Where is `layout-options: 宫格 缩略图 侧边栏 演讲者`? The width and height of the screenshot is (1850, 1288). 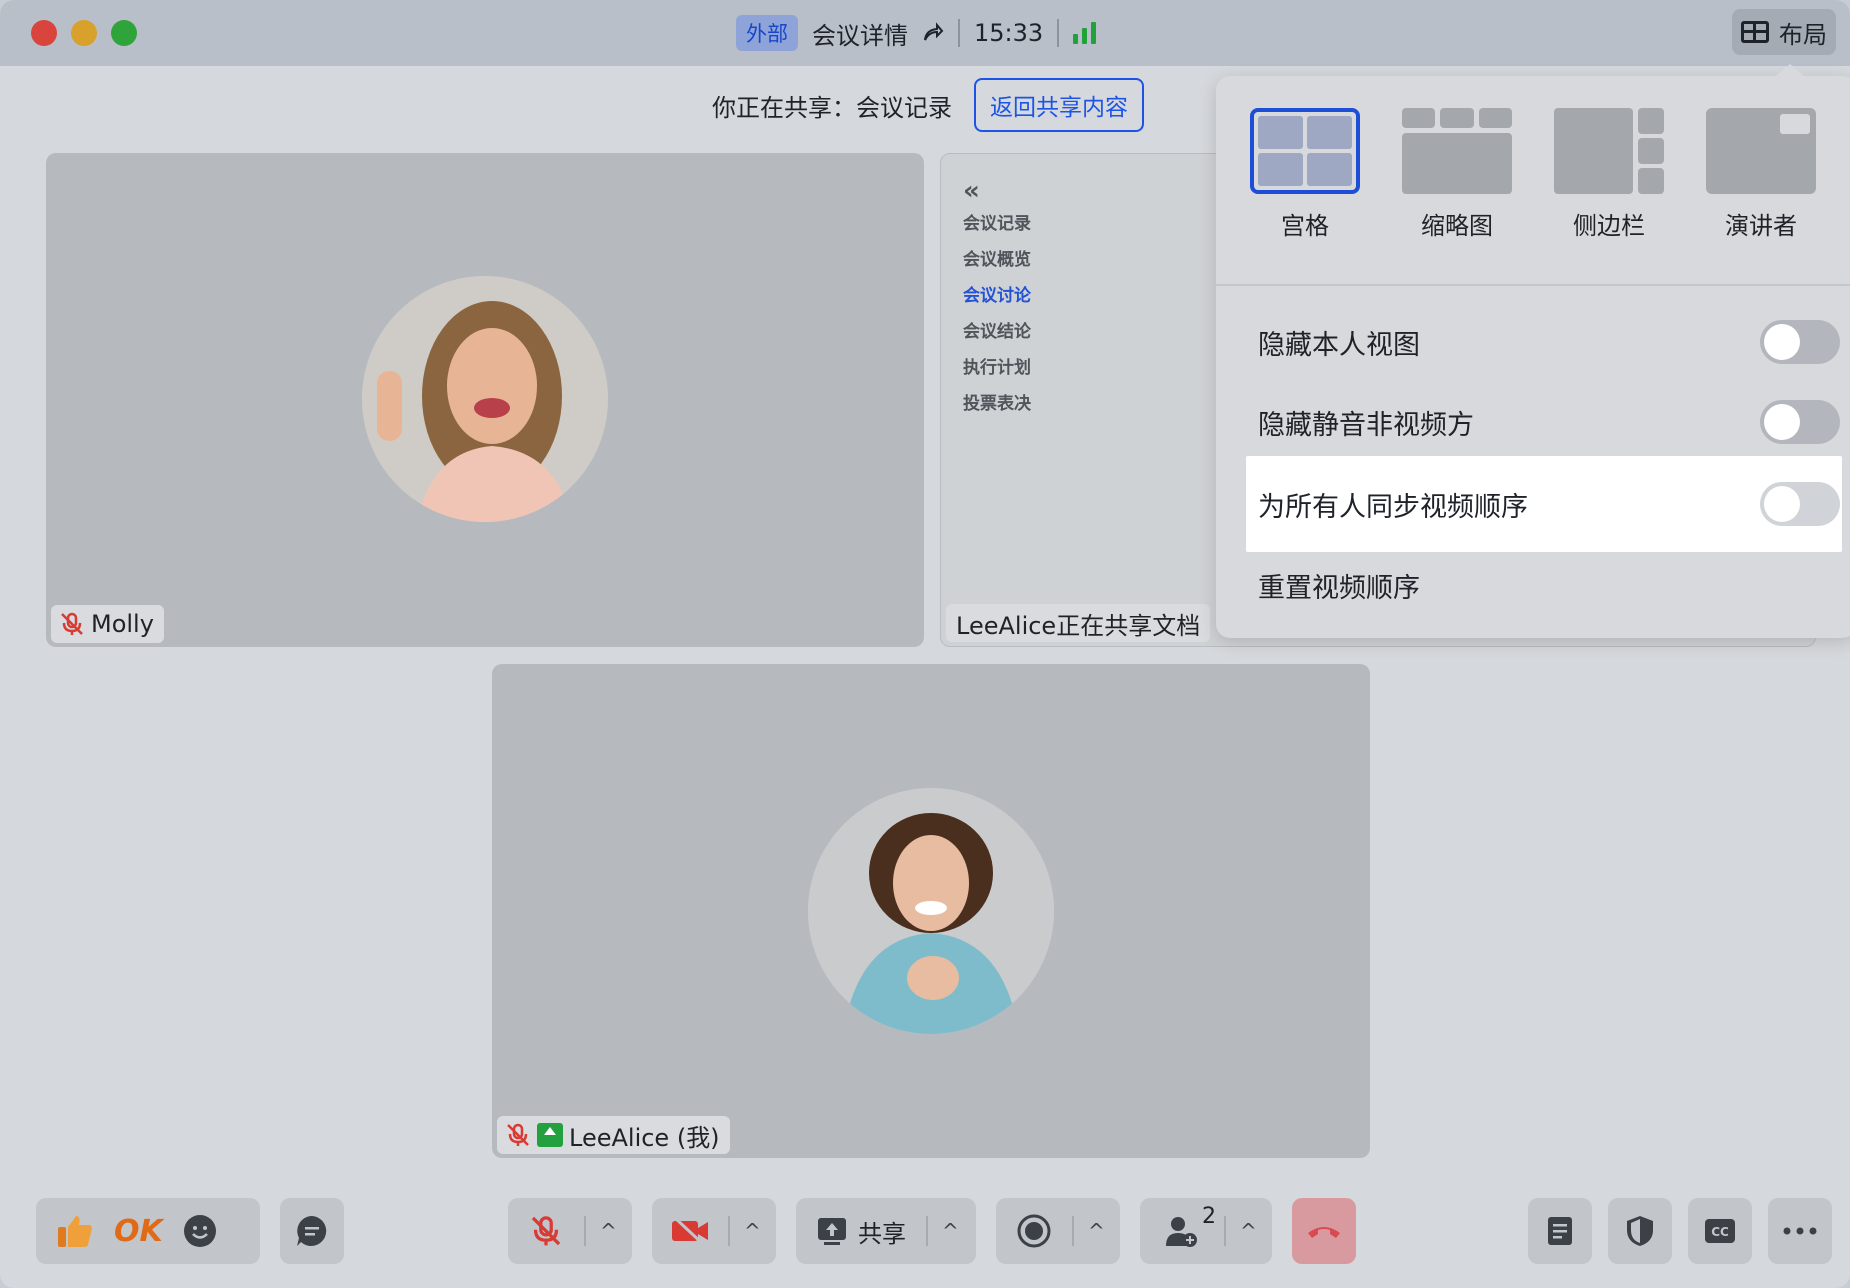 layout-options: 宫格 缩略图 侧边栏 演讲者 is located at coordinates (1533, 174).